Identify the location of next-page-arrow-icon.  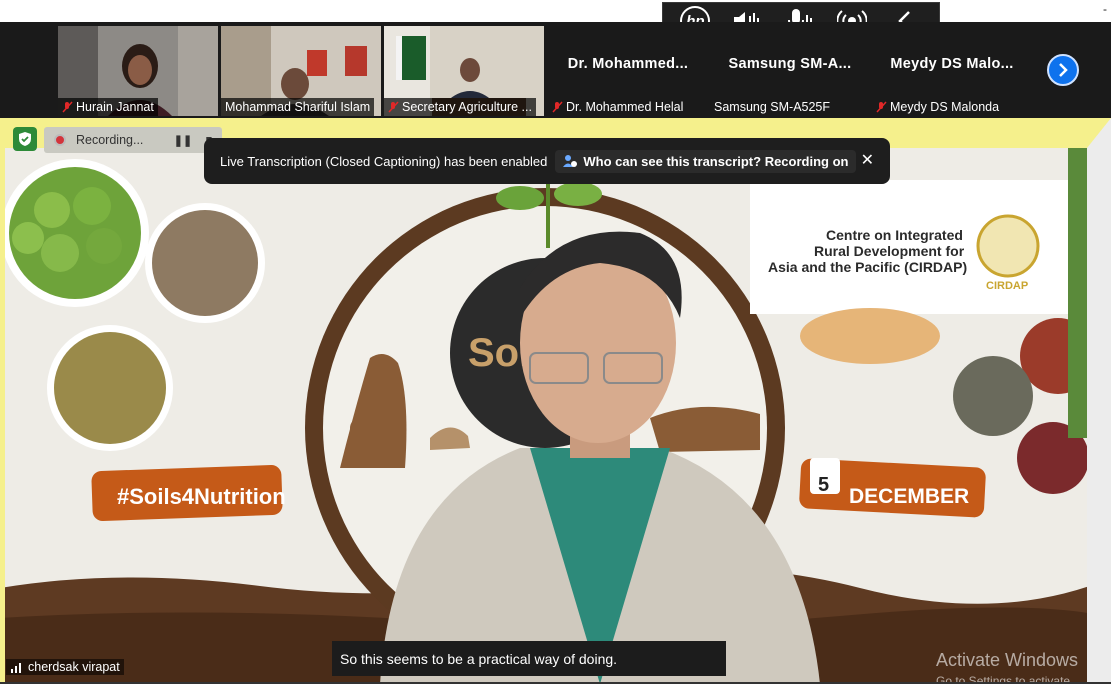
(1063, 70).